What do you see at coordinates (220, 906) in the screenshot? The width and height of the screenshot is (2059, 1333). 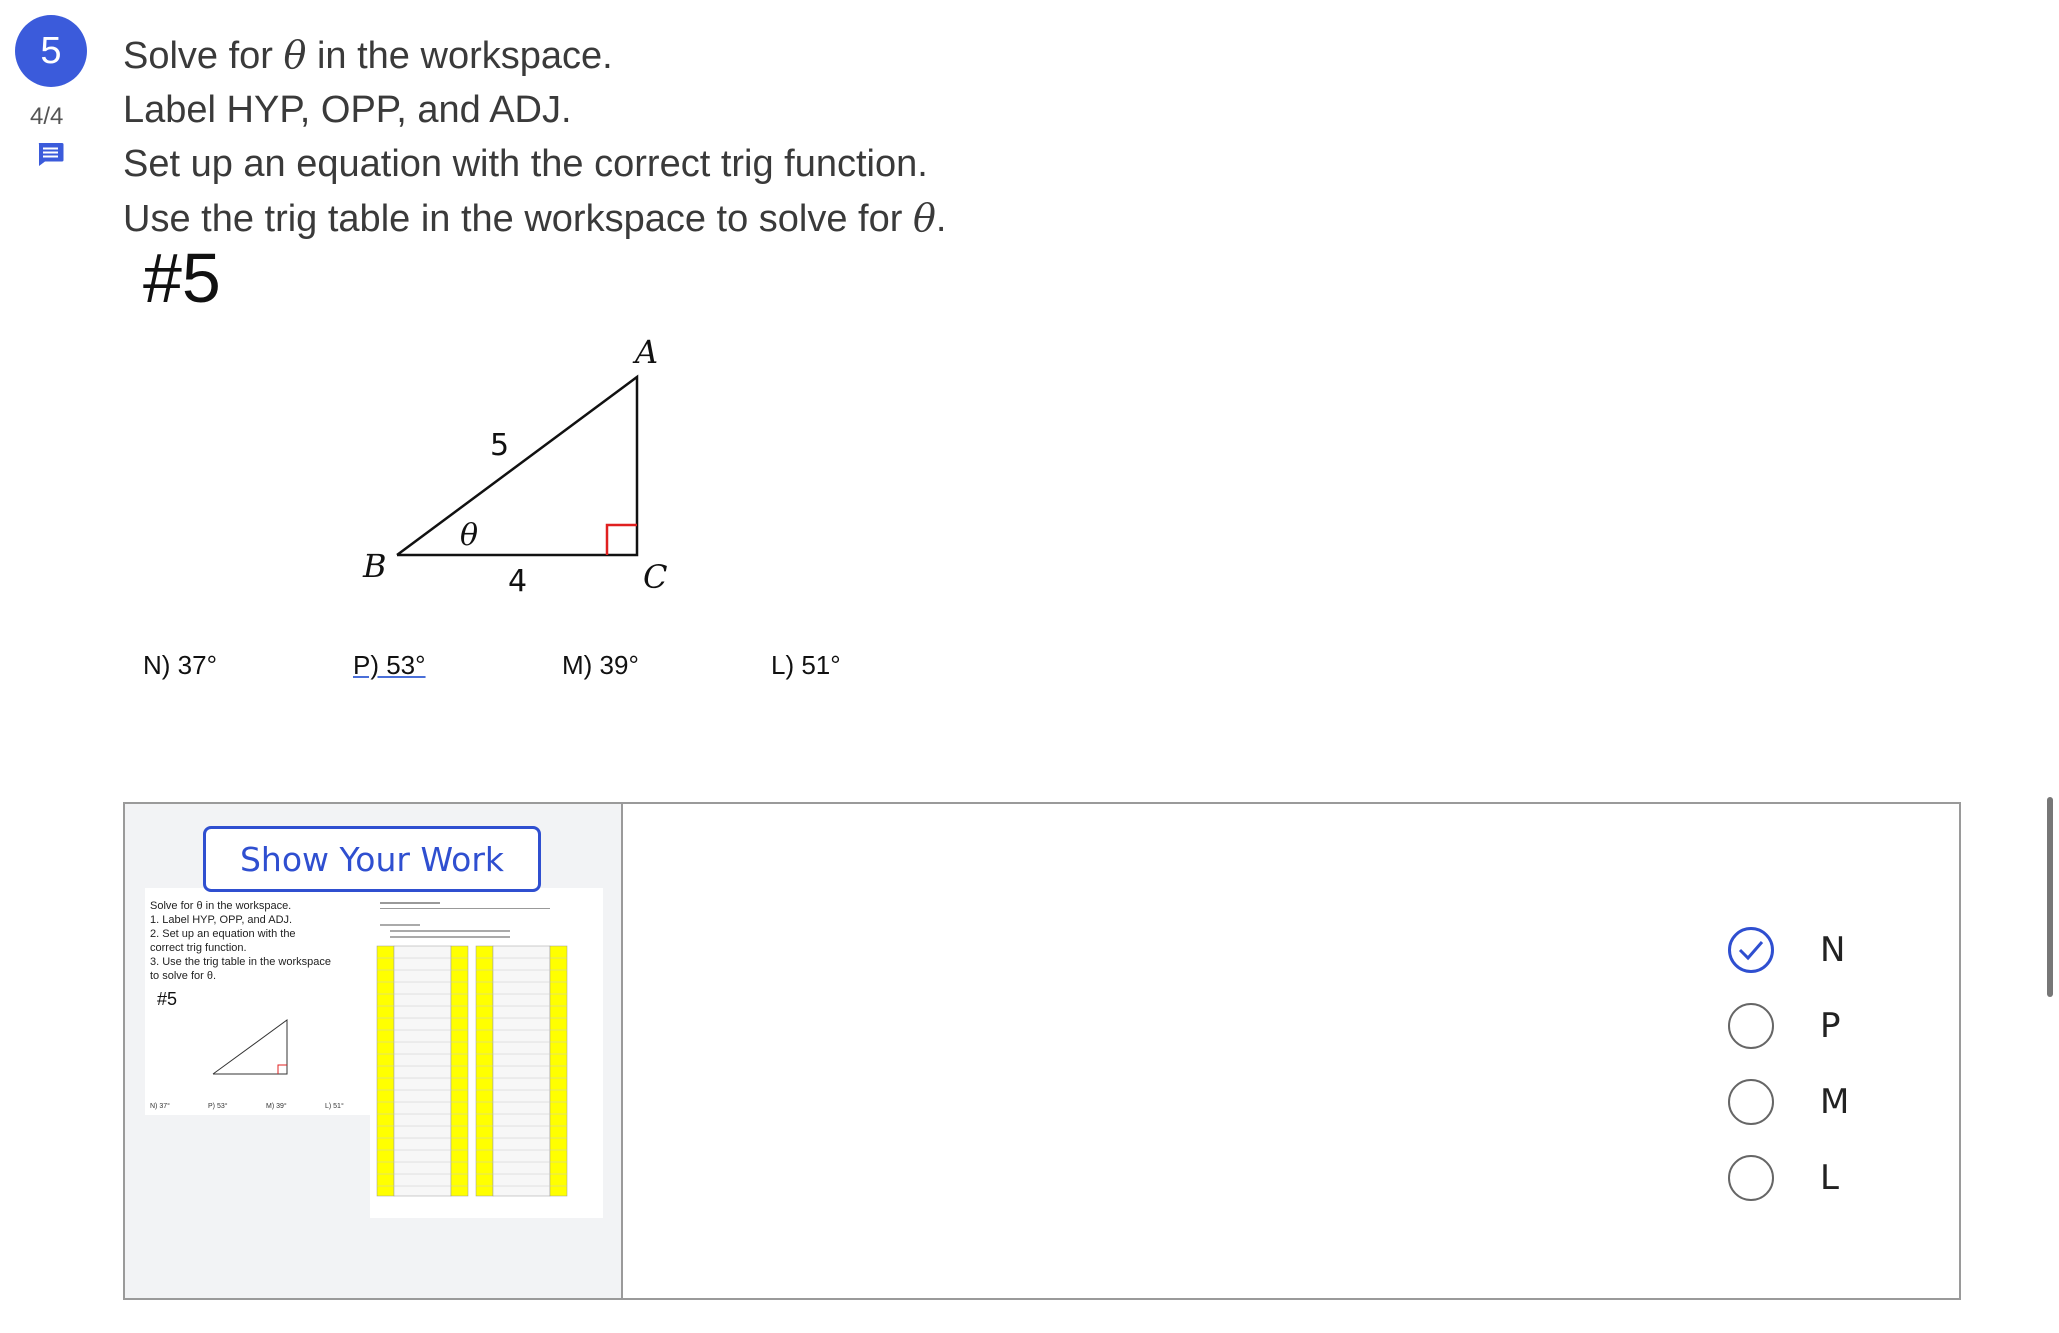 I see `thumb-instr-1: Solve for θ in the workspace.` at bounding box center [220, 906].